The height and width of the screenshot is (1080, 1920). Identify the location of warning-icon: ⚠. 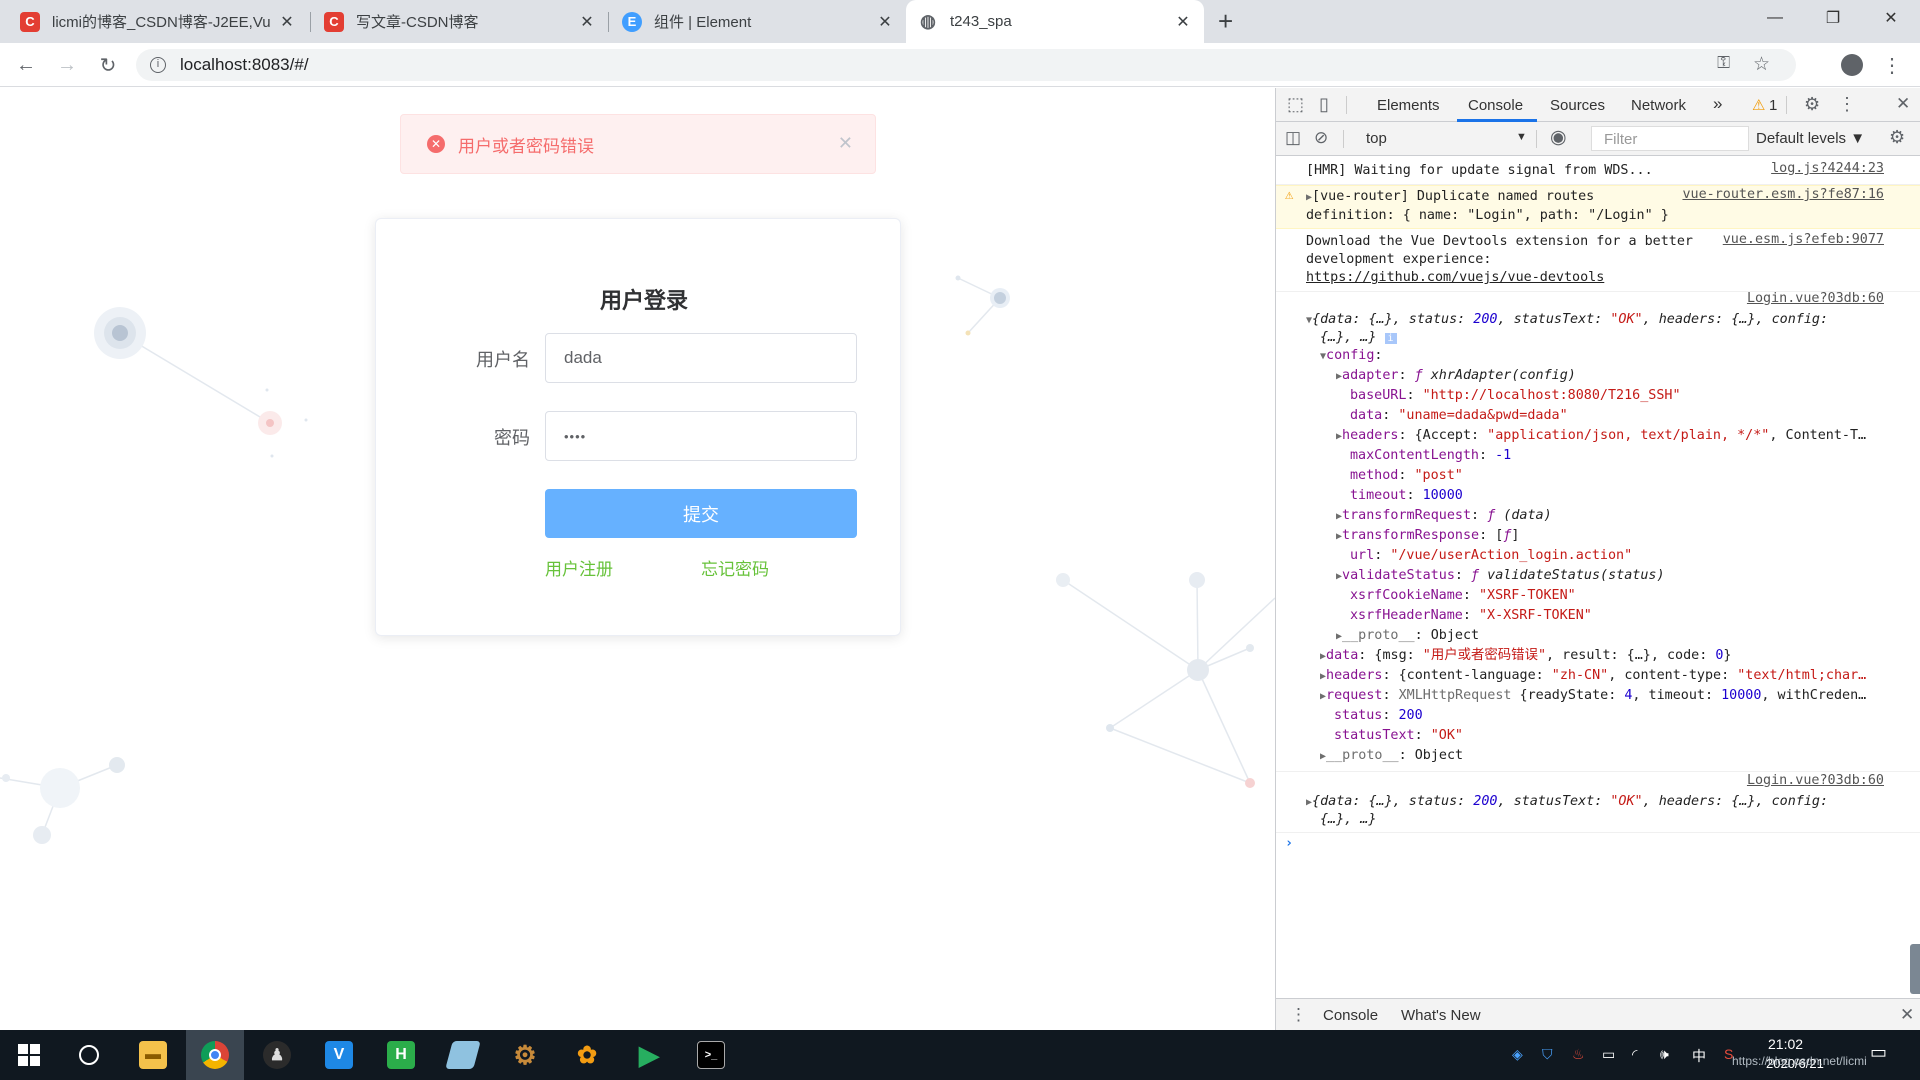
(1758, 105).